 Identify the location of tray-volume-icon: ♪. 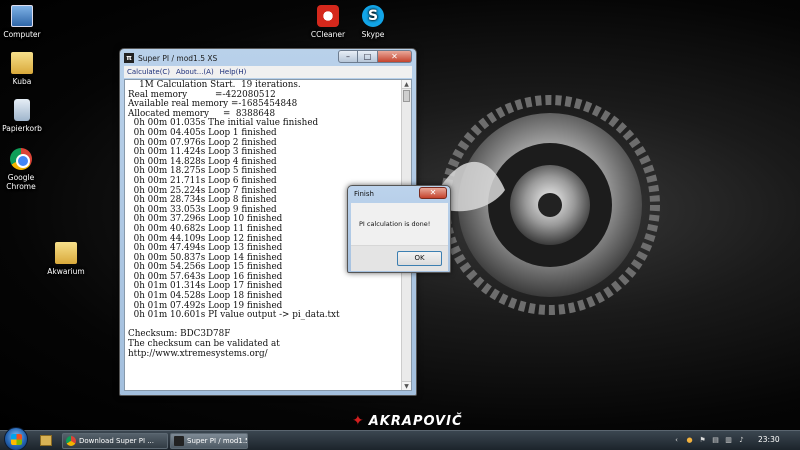
(741, 440).